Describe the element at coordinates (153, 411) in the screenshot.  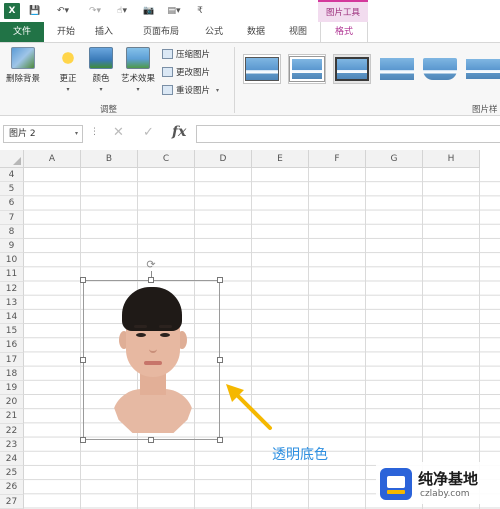
I see `portrait-shoulders` at that location.